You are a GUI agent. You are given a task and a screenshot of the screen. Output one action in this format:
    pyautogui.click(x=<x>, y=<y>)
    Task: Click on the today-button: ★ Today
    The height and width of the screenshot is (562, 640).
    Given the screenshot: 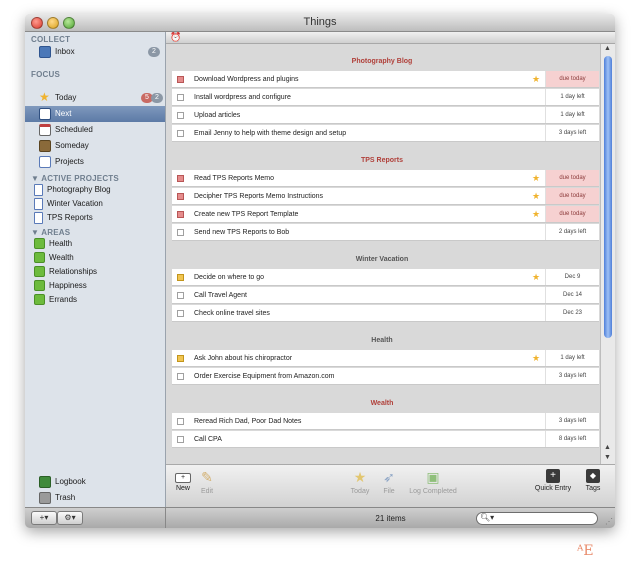 What is the action you would take?
    pyautogui.click(x=360, y=482)
    